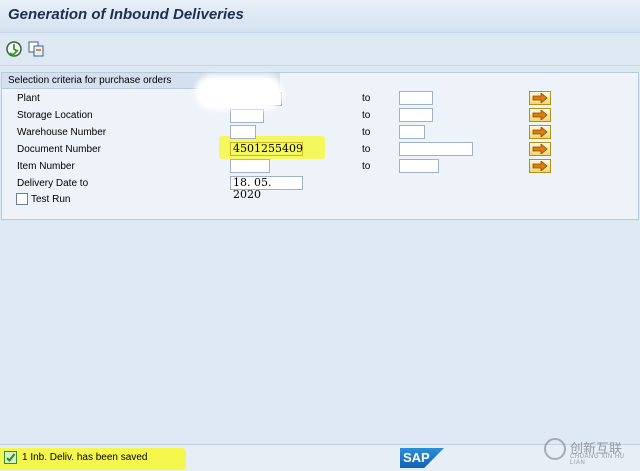  I want to click on document-number-to-label: to, so click(366, 149).